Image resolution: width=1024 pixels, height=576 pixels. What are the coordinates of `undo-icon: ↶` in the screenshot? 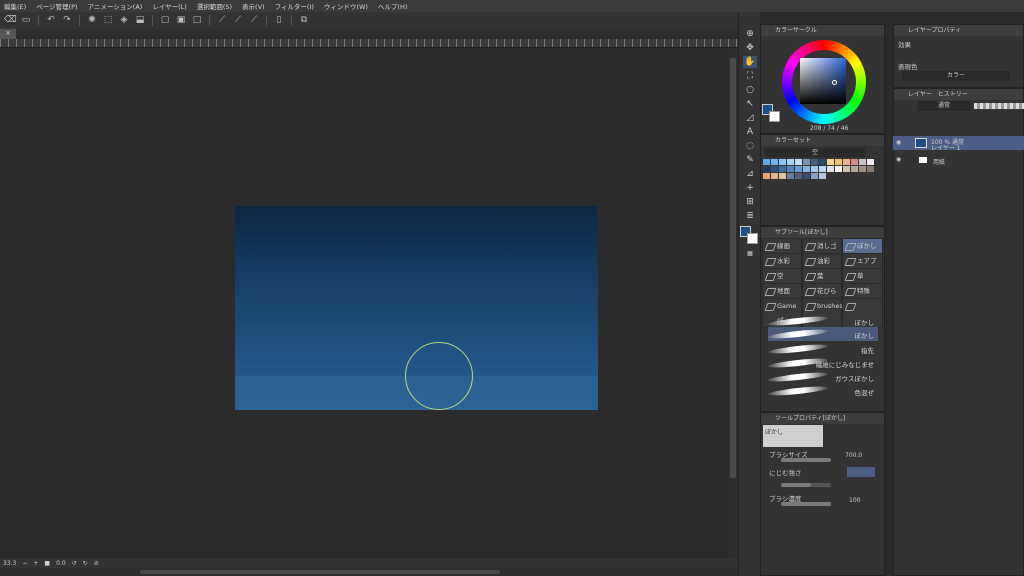 It's located at (51, 20).